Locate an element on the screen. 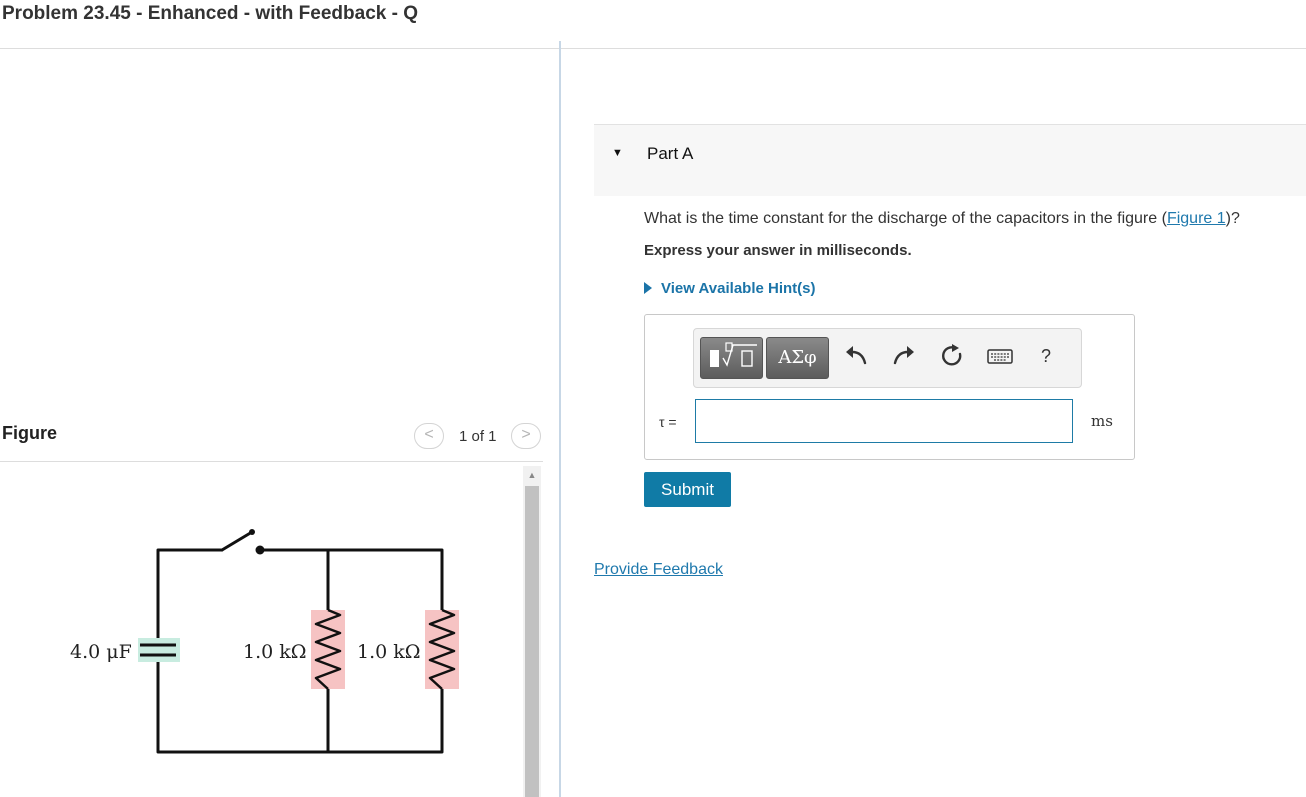 The height and width of the screenshot is (797, 1306). circuit-wire-top-right is located at coordinates (351, 580).